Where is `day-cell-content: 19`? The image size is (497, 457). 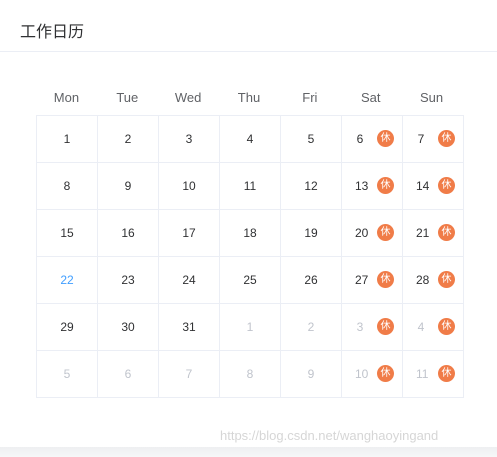
day-cell-content: 19 is located at coordinates (311, 233).